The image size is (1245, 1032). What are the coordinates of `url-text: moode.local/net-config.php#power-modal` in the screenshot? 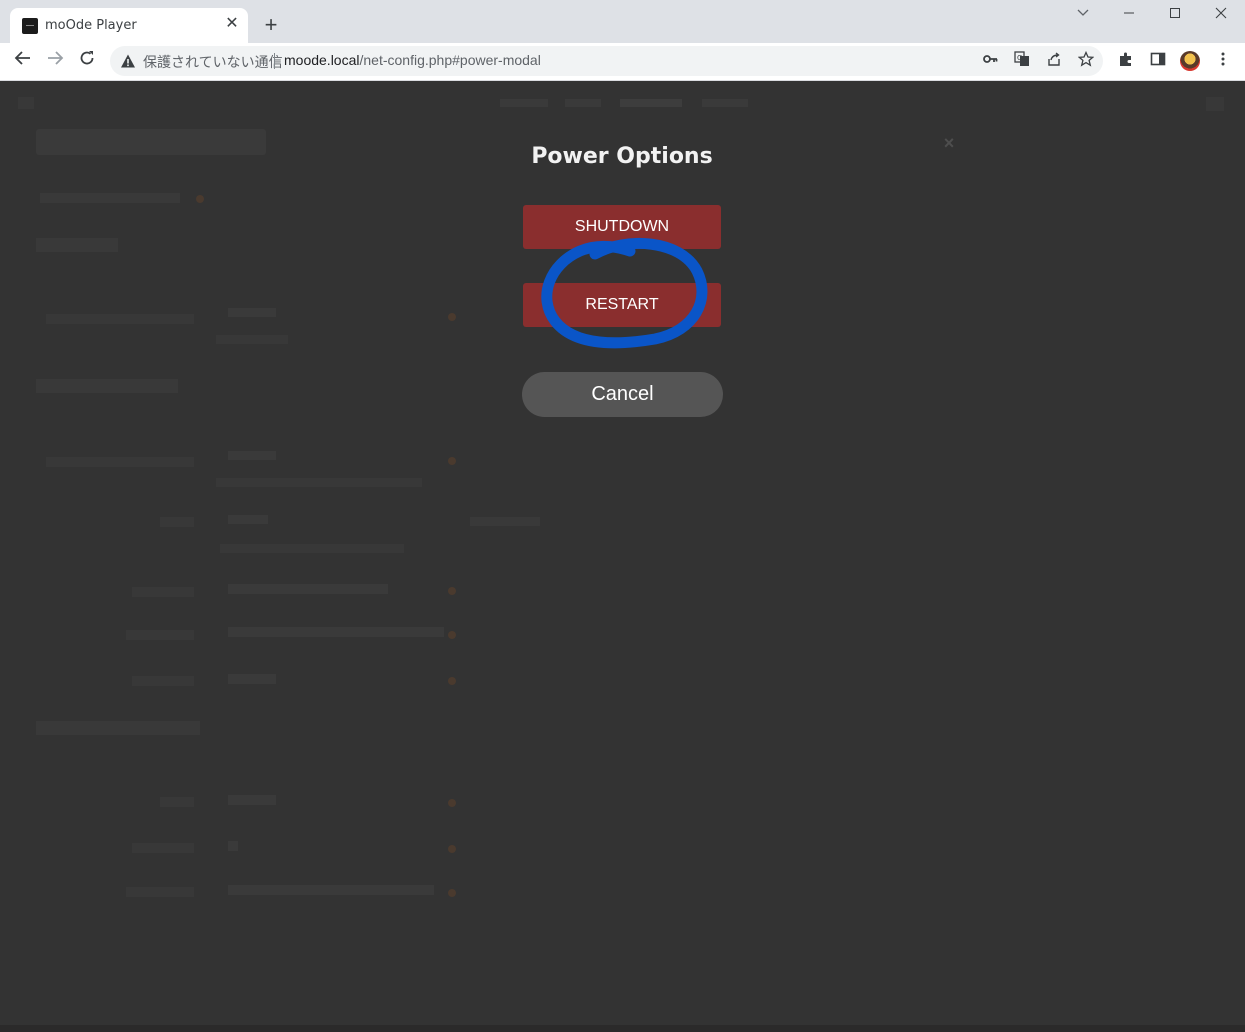 It's located at (412, 60).